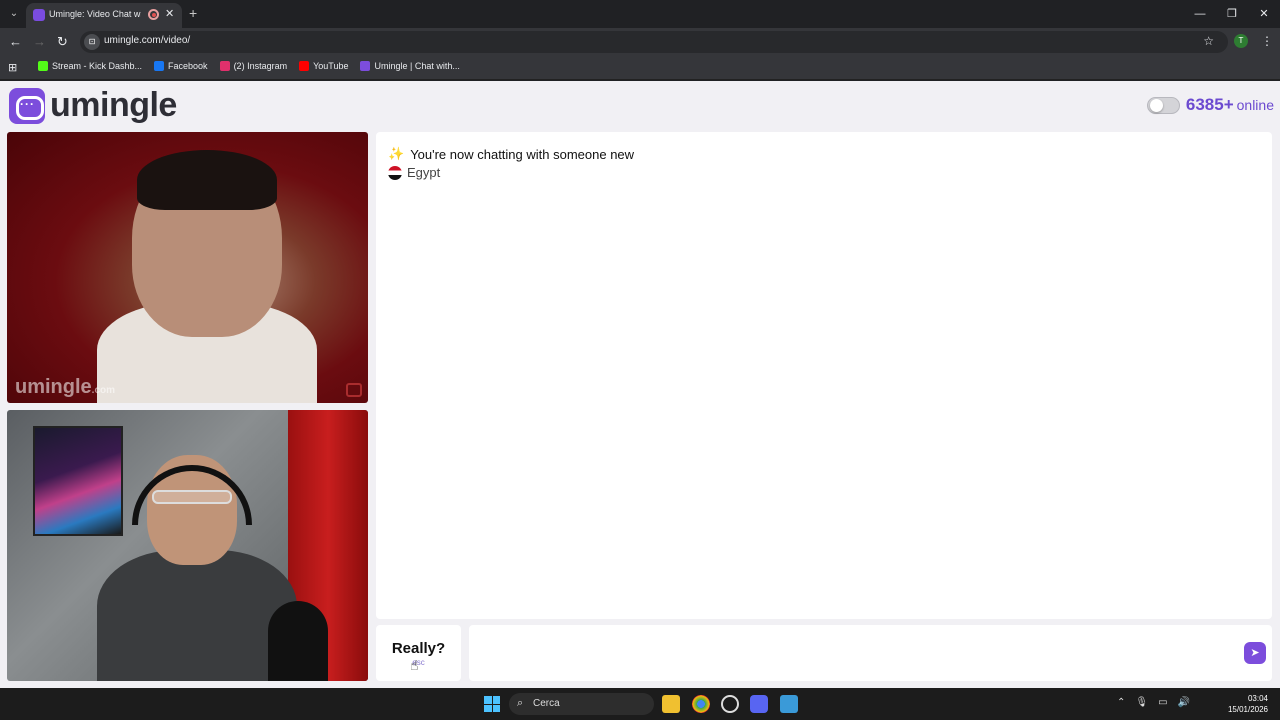 This screenshot has height=720, width=1280. What do you see at coordinates (1121, 702) in the screenshot?
I see `tray-chevron-icon: ⌃` at bounding box center [1121, 702].